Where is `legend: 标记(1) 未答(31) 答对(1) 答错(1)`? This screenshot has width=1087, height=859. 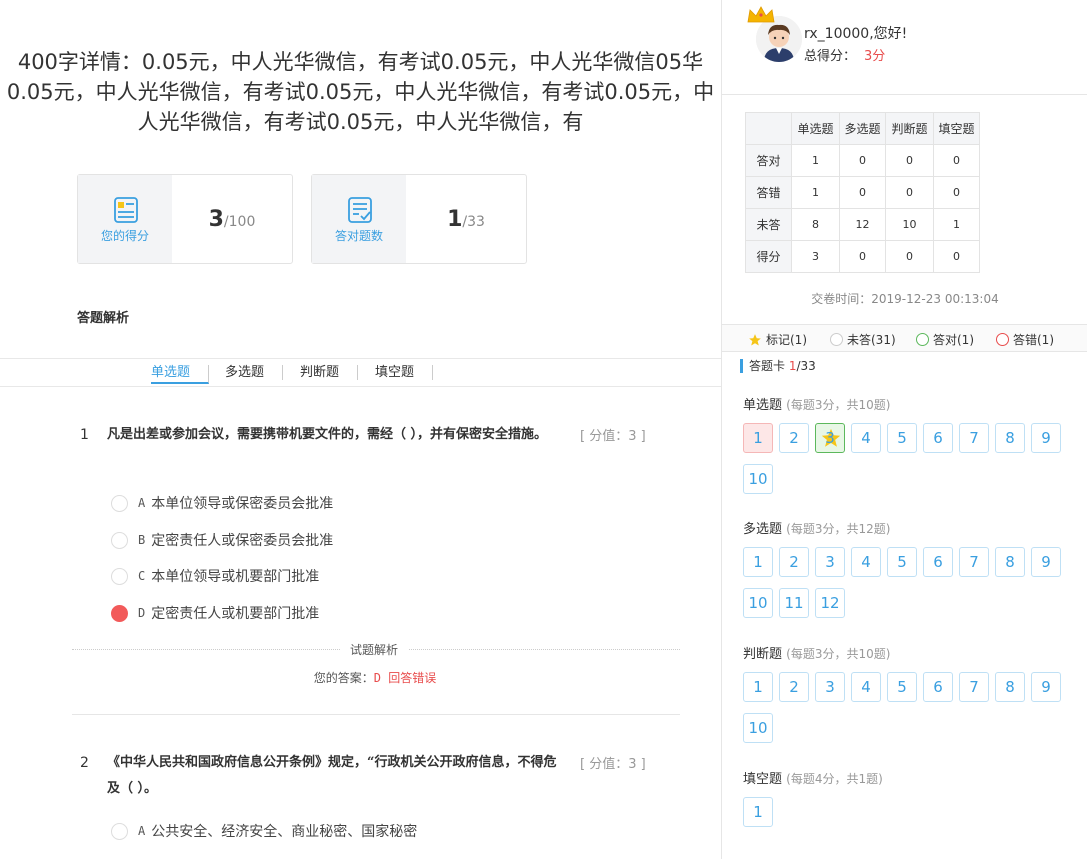
legend: 标记(1) 未答(31) 答对(1) 答错(1) is located at coordinates (904, 338).